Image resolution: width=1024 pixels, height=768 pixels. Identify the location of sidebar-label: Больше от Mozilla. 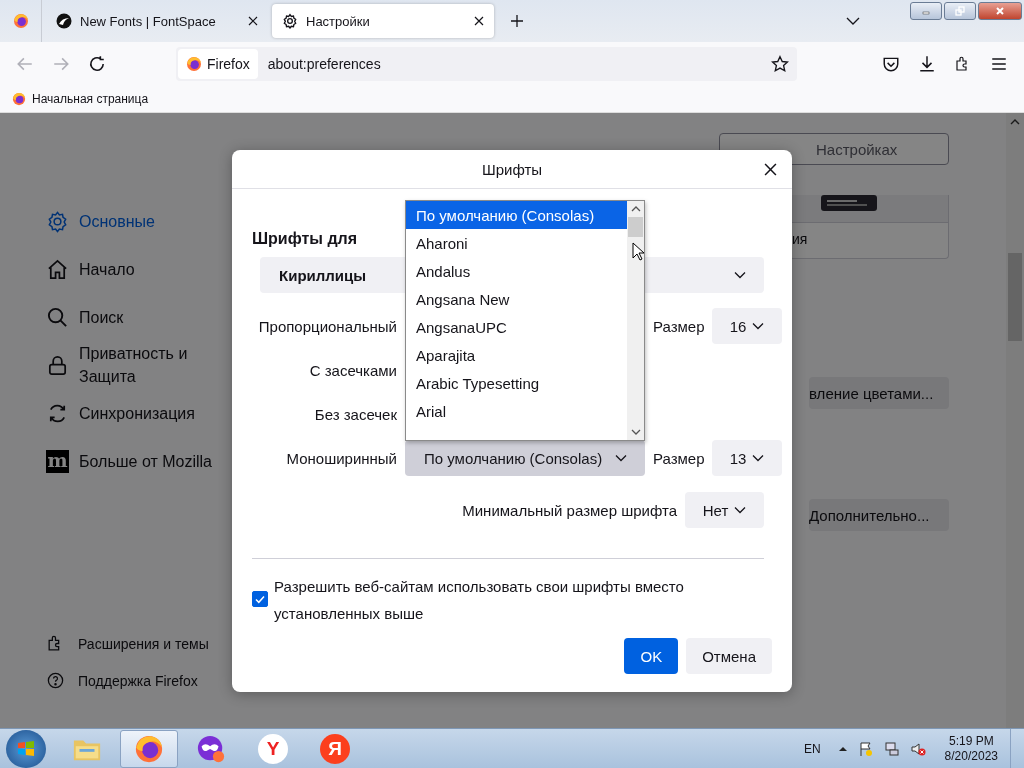
(145, 461).